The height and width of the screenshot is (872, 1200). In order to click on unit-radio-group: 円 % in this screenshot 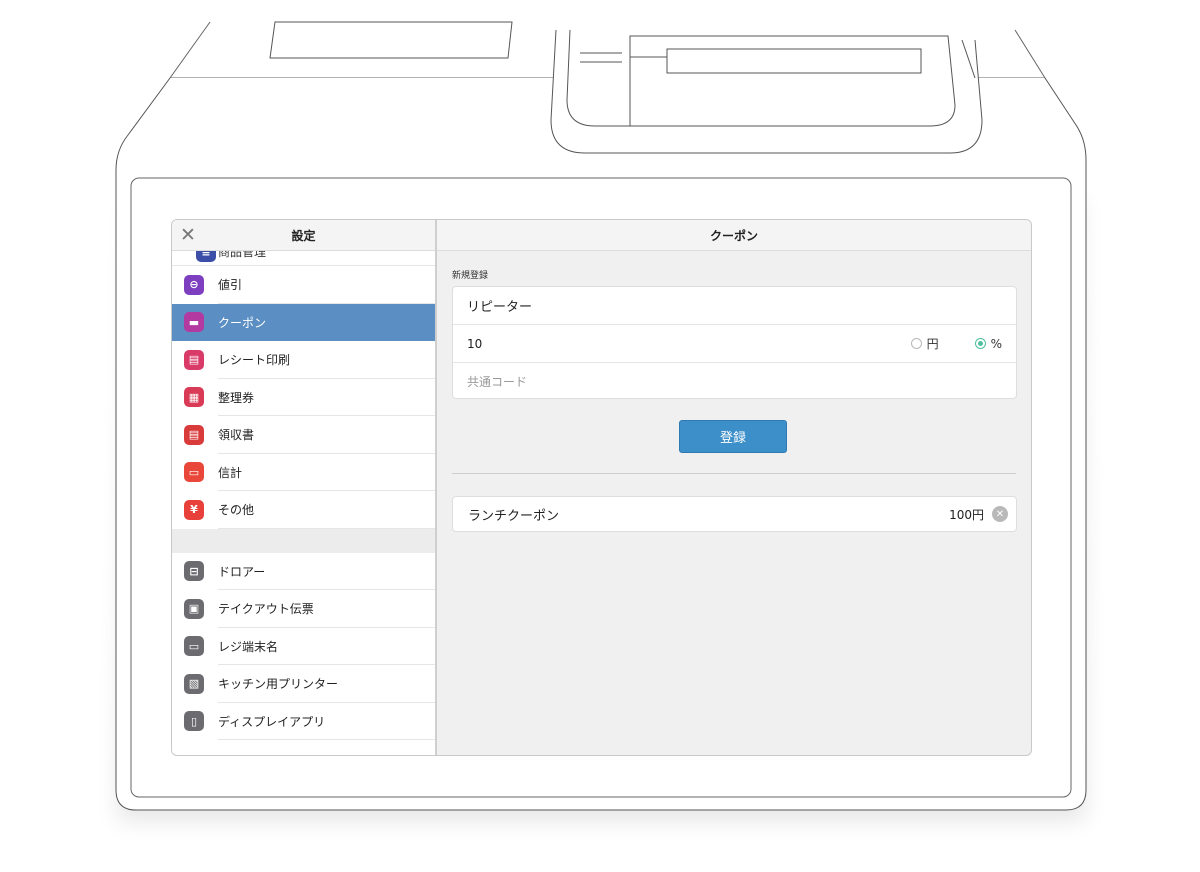, I will do `click(956, 343)`.